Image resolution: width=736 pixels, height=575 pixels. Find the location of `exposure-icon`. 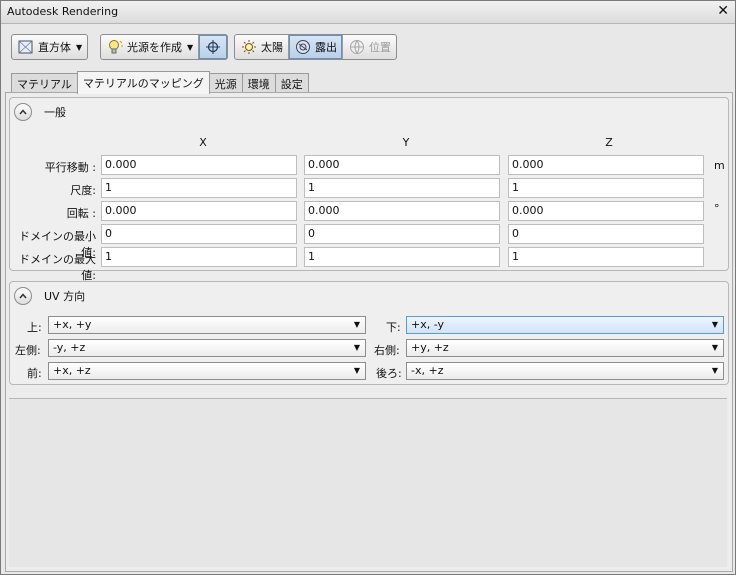

exposure-icon is located at coordinates (303, 47).